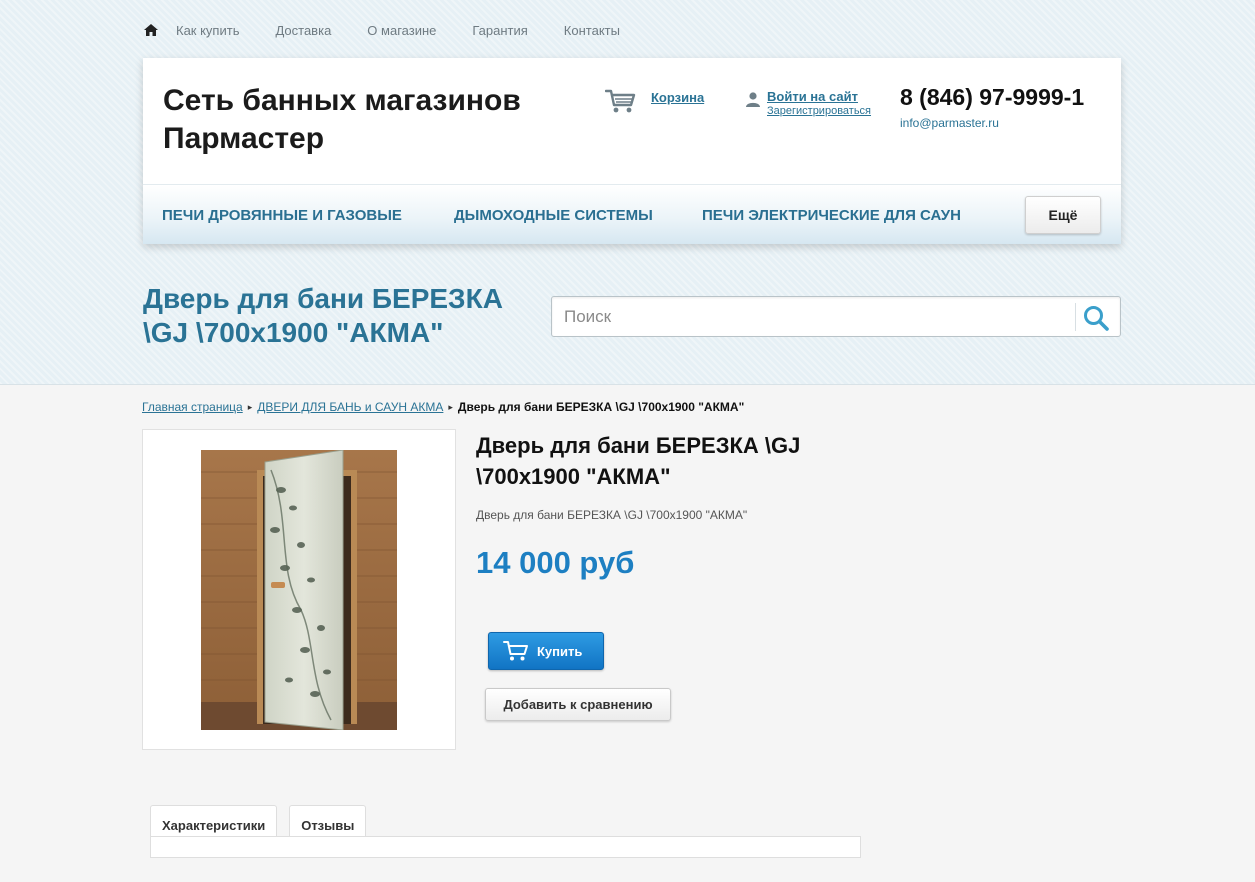  I want to click on search-input, so click(813, 316).